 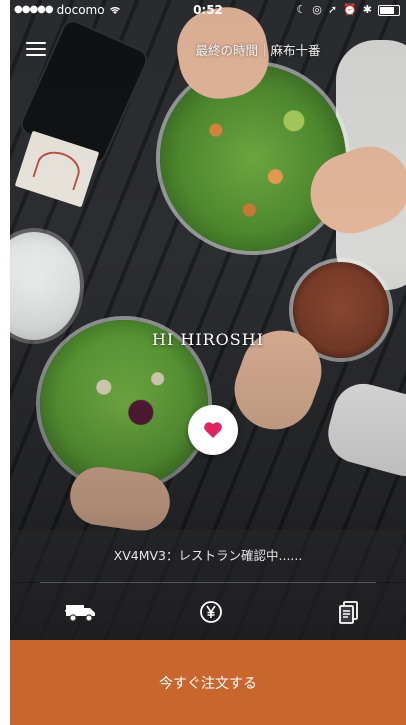 I want to click on receipt-button, so click(x=349, y=612).